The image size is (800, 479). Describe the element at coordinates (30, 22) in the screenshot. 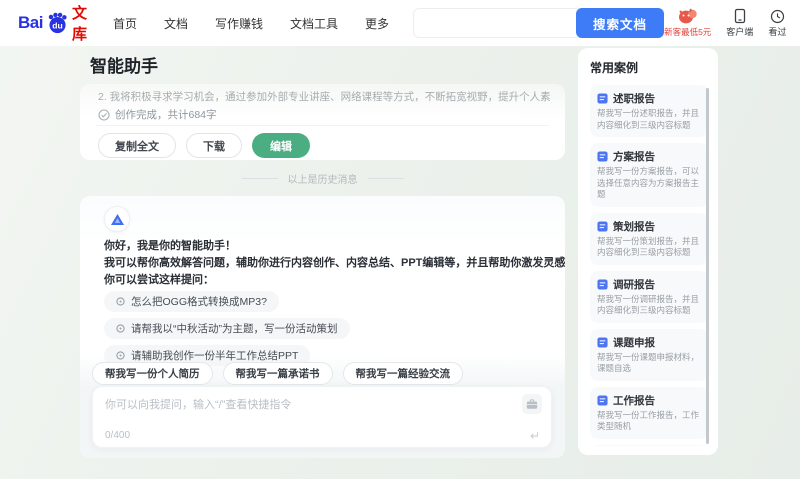

I see `logo-text-bai: Bai` at that location.